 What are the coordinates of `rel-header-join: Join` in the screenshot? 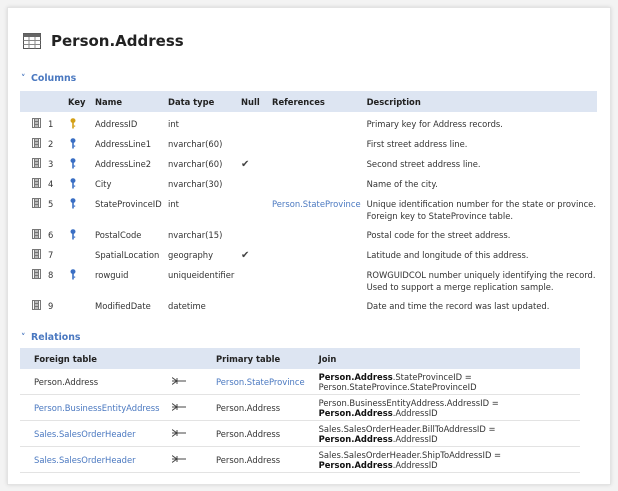 It's located at (442, 358).